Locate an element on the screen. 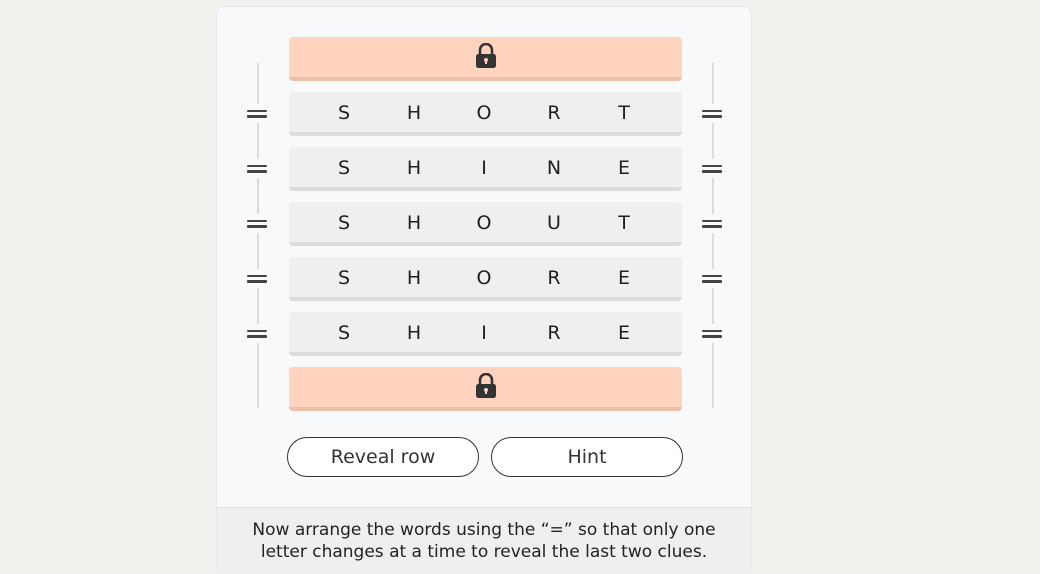  locked-row-top is located at coordinates (485, 59).